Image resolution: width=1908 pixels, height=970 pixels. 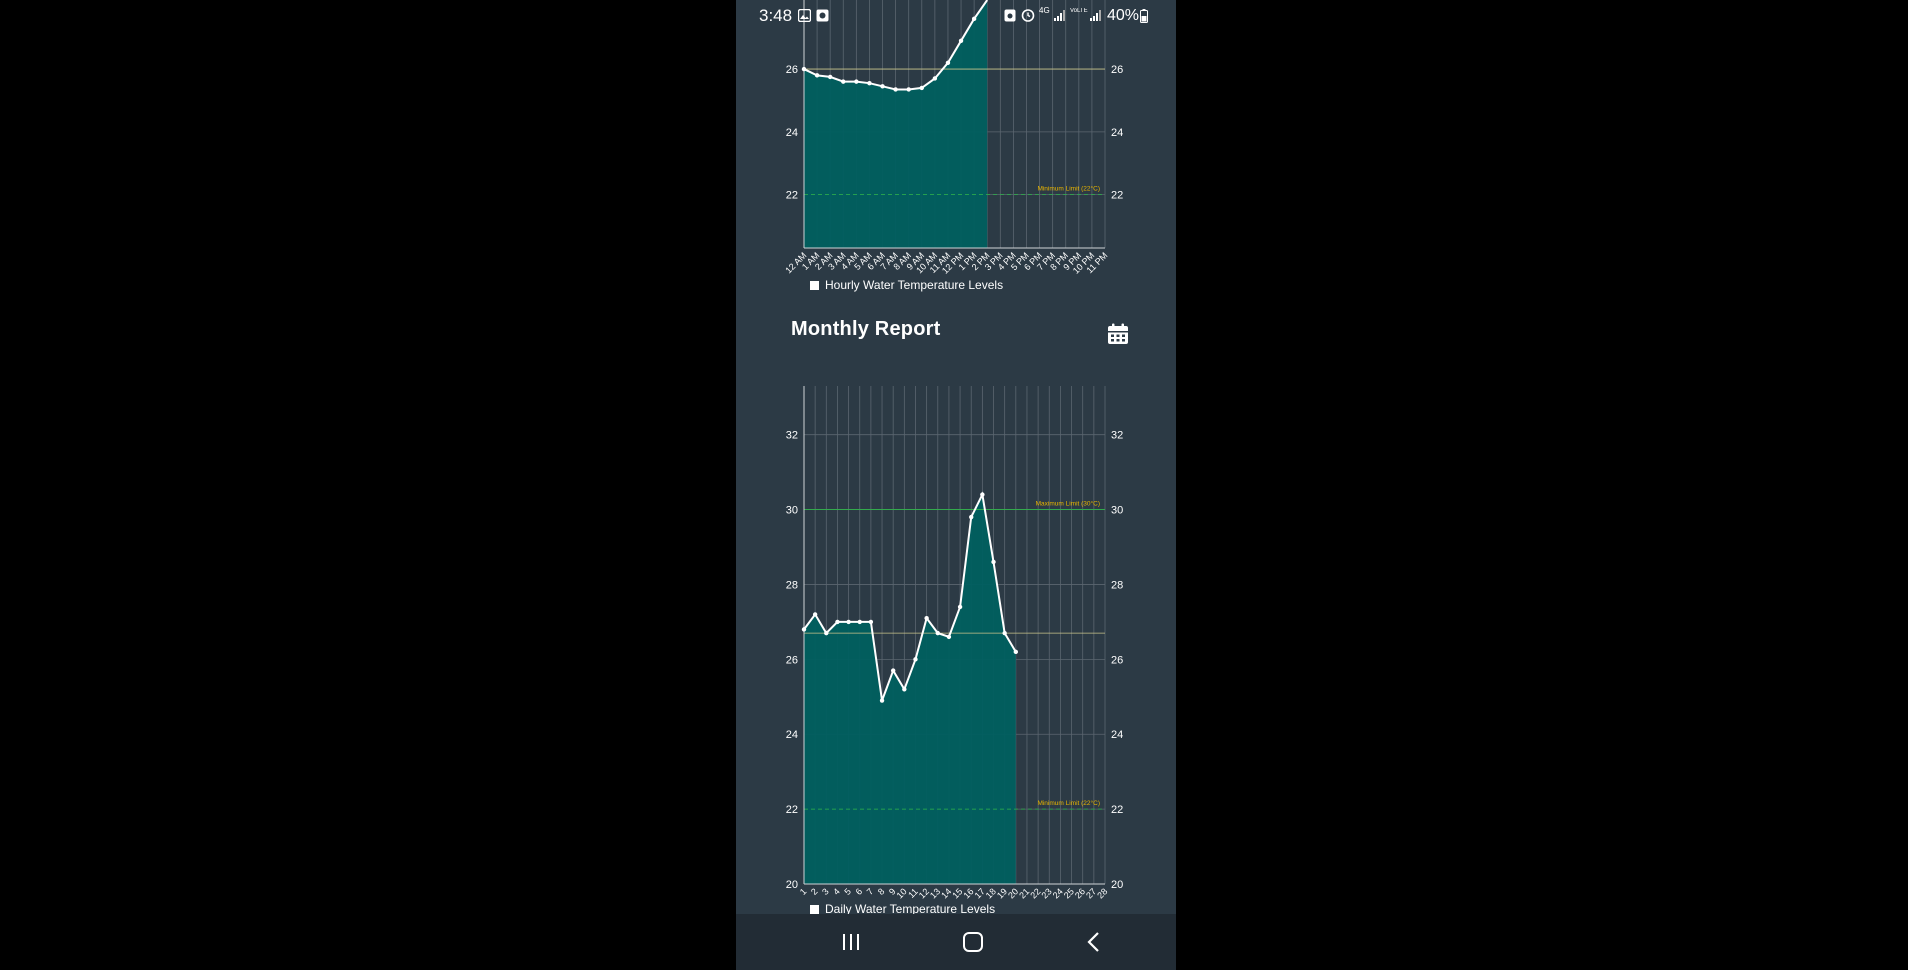 What do you see at coordinates (1117, 585) in the screenshot?
I see `y-tick-label-right: 28` at bounding box center [1117, 585].